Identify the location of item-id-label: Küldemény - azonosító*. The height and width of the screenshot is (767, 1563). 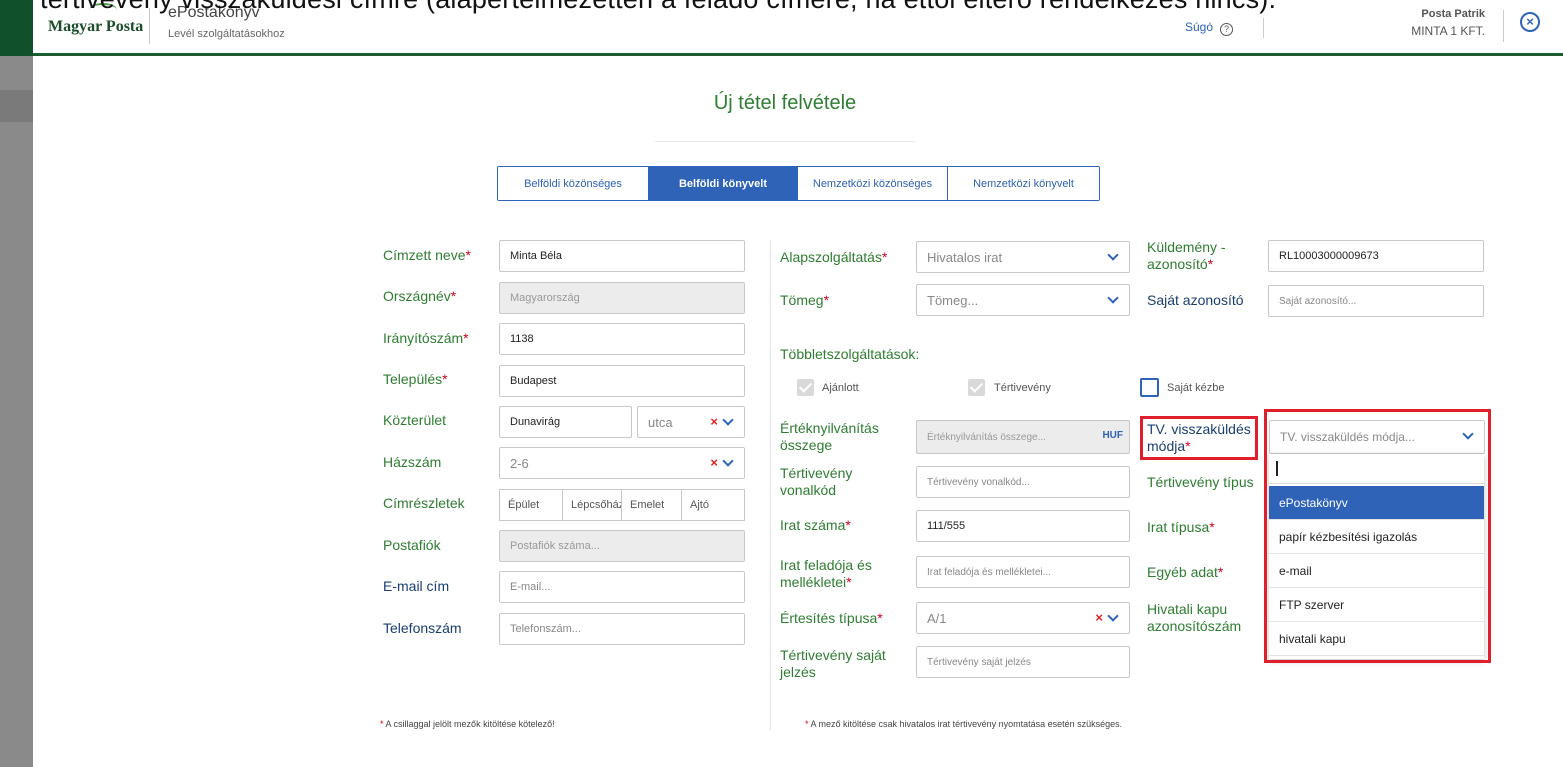
(1186, 255).